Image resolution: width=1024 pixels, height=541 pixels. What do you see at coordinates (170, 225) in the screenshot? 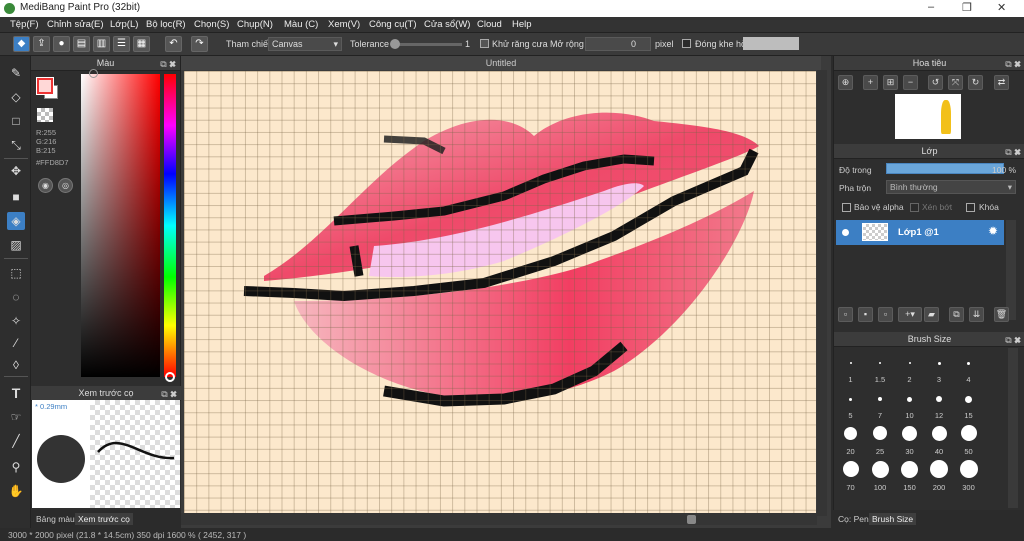
I see `hue-slider` at bounding box center [170, 225].